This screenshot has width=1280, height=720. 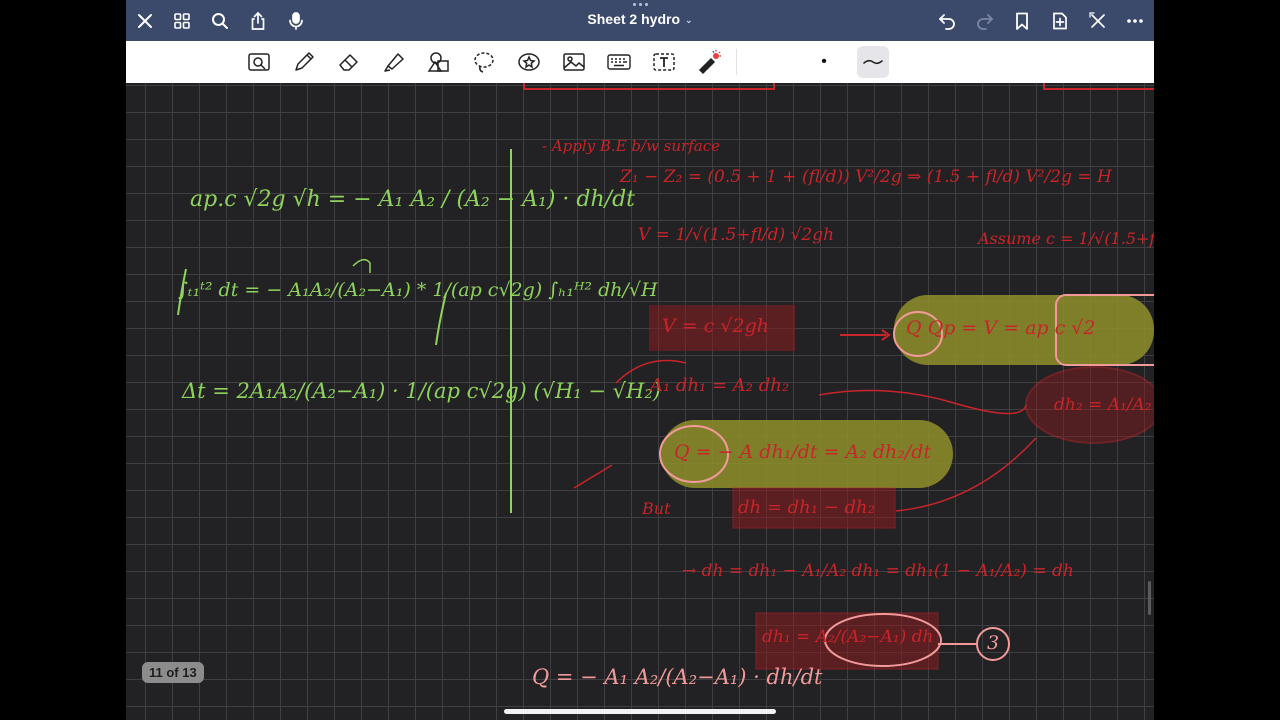 I want to click on document-title: Sheet 2 hydro ⌄, so click(x=640, y=19).